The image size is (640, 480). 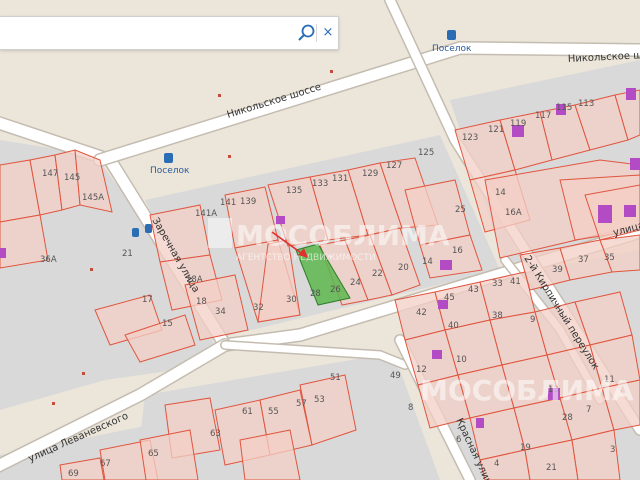 What do you see at coordinates (518, 124) in the screenshot?
I see `house-number: 119` at bounding box center [518, 124].